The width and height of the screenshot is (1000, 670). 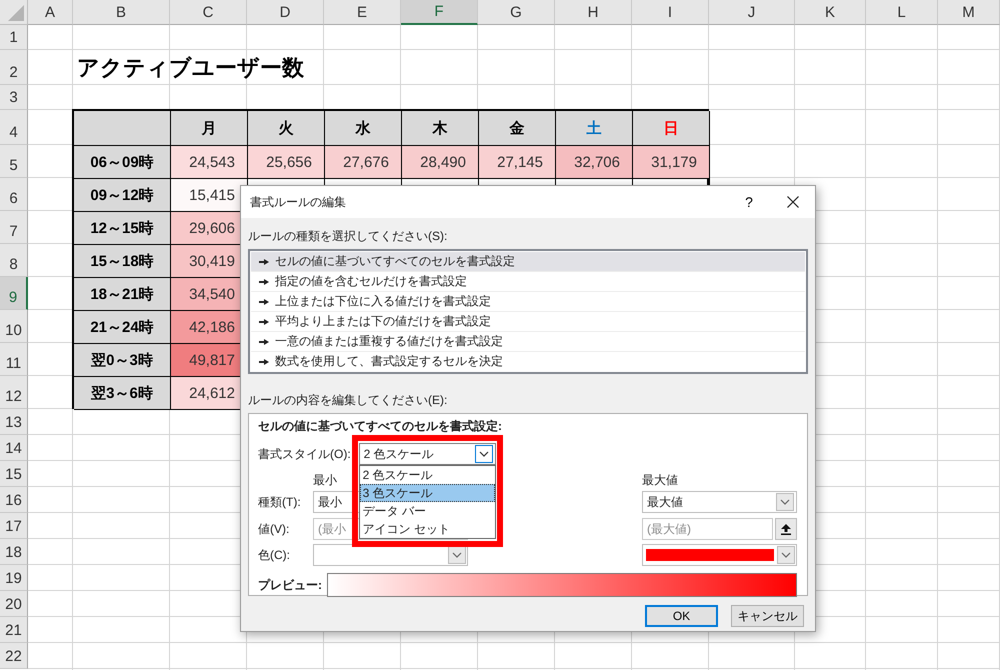 What do you see at coordinates (274, 555) in the screenshot?
I see `color-label: 色(C):` at bounding box center [274, 555].